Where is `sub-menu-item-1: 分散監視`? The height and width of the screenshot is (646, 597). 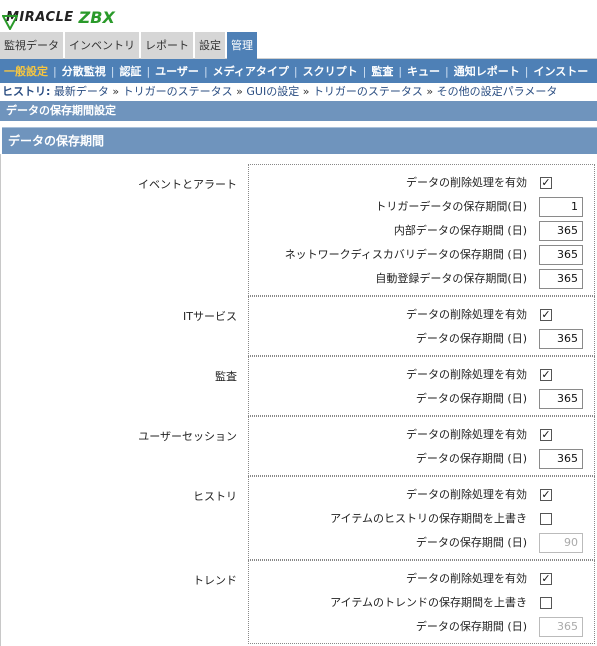 sub-menu-item-1: 分散監視 is located at coordinates (84, 71).